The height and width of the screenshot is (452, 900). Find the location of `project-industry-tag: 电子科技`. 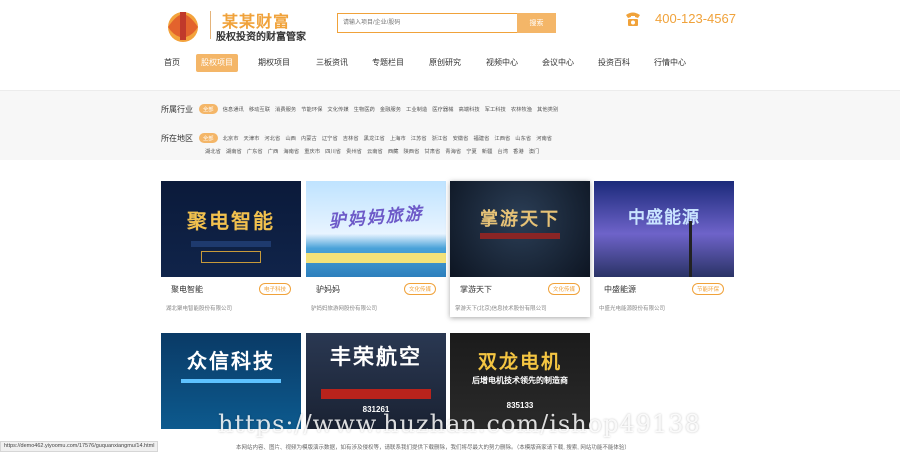

project-industry-tag: 电子科技 is located at coordinates (274, 289).